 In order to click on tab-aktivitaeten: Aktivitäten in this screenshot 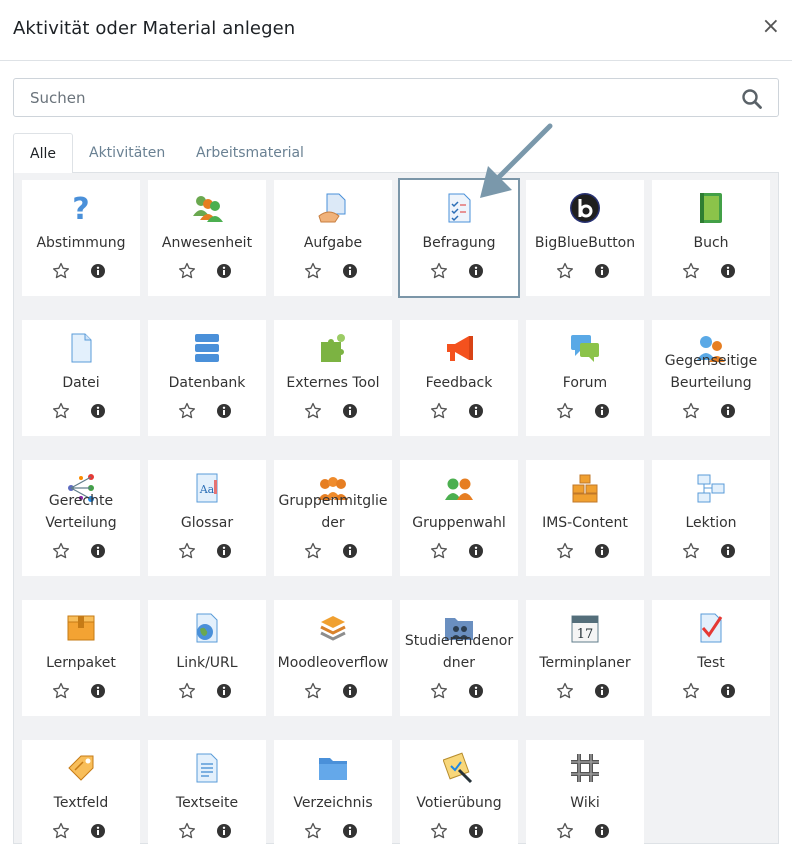, I will do `click(127, 153)`.